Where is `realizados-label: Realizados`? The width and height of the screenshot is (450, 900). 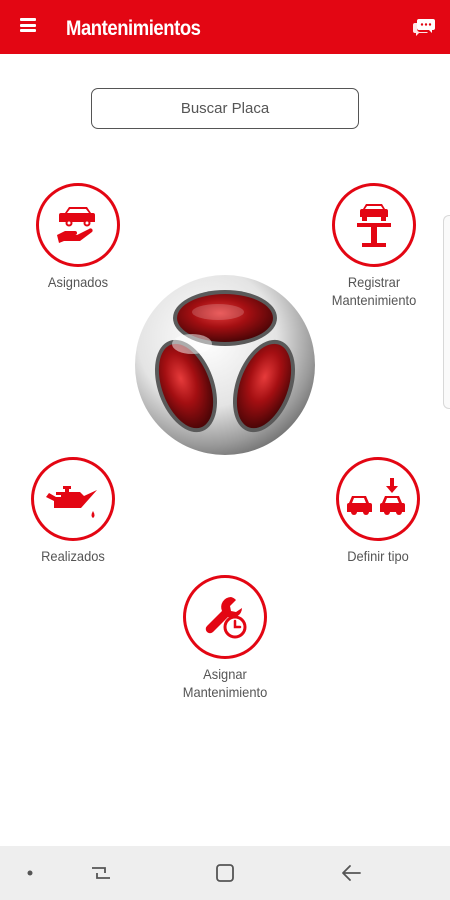 realizados-label: Realizados is located at coordinates (73, 556).